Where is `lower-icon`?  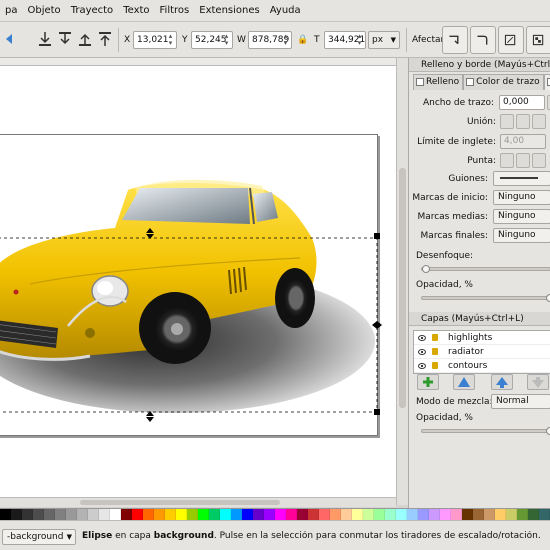
lower-icon is located at coordinates (65, 39).